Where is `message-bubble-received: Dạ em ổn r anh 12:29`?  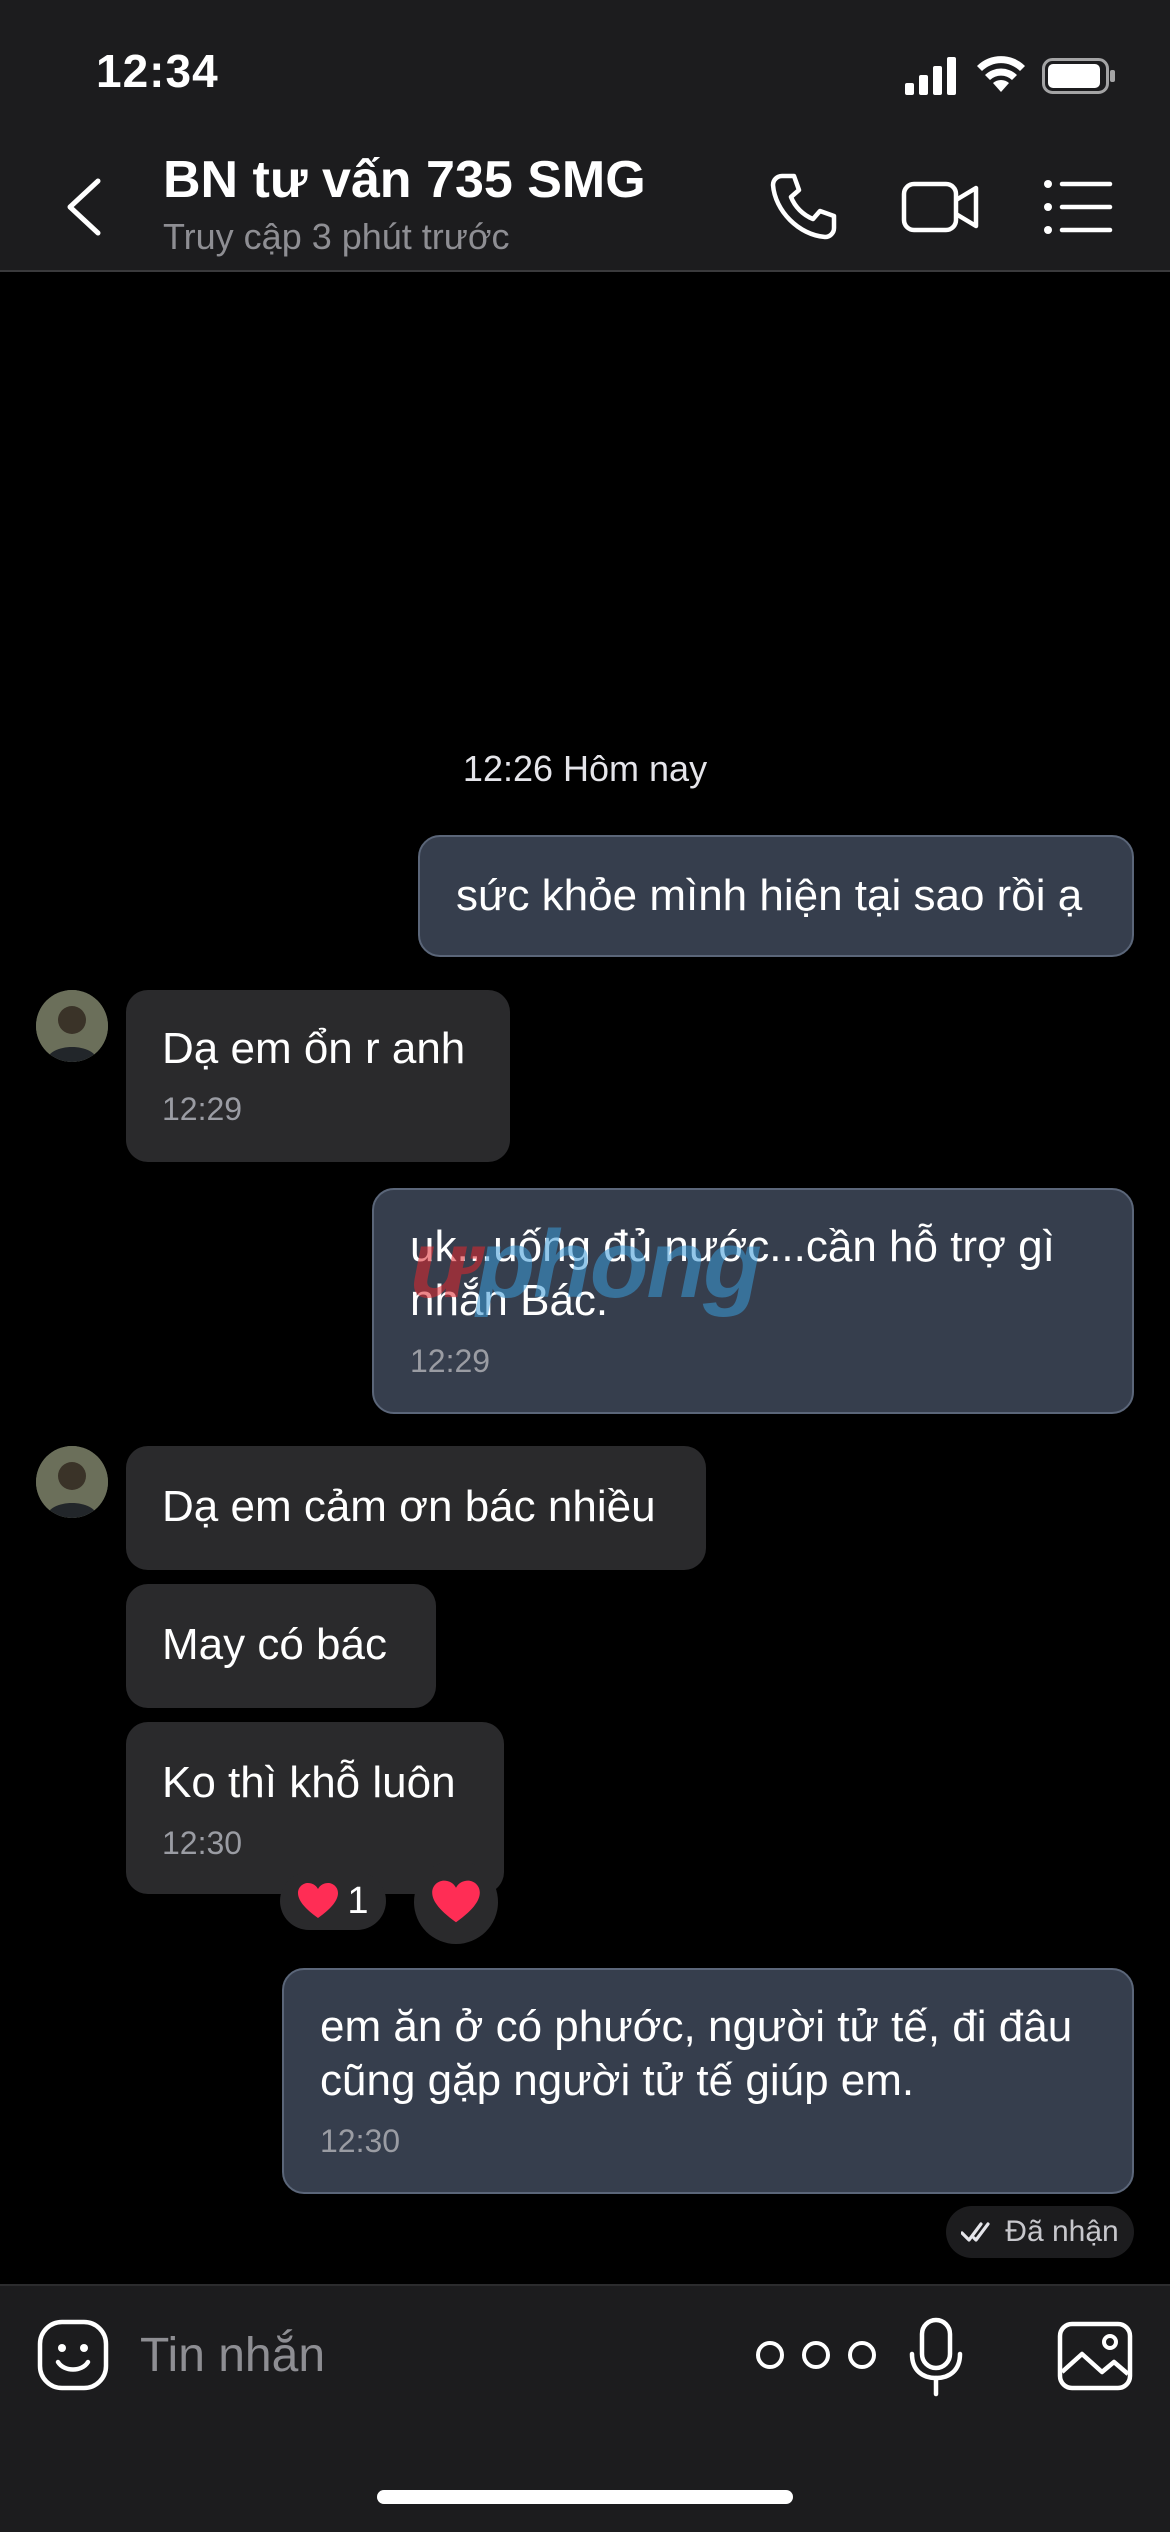
message-bubble-received: Dạ em ổn r anh 12:29 is located at coordinates (318, 1076).